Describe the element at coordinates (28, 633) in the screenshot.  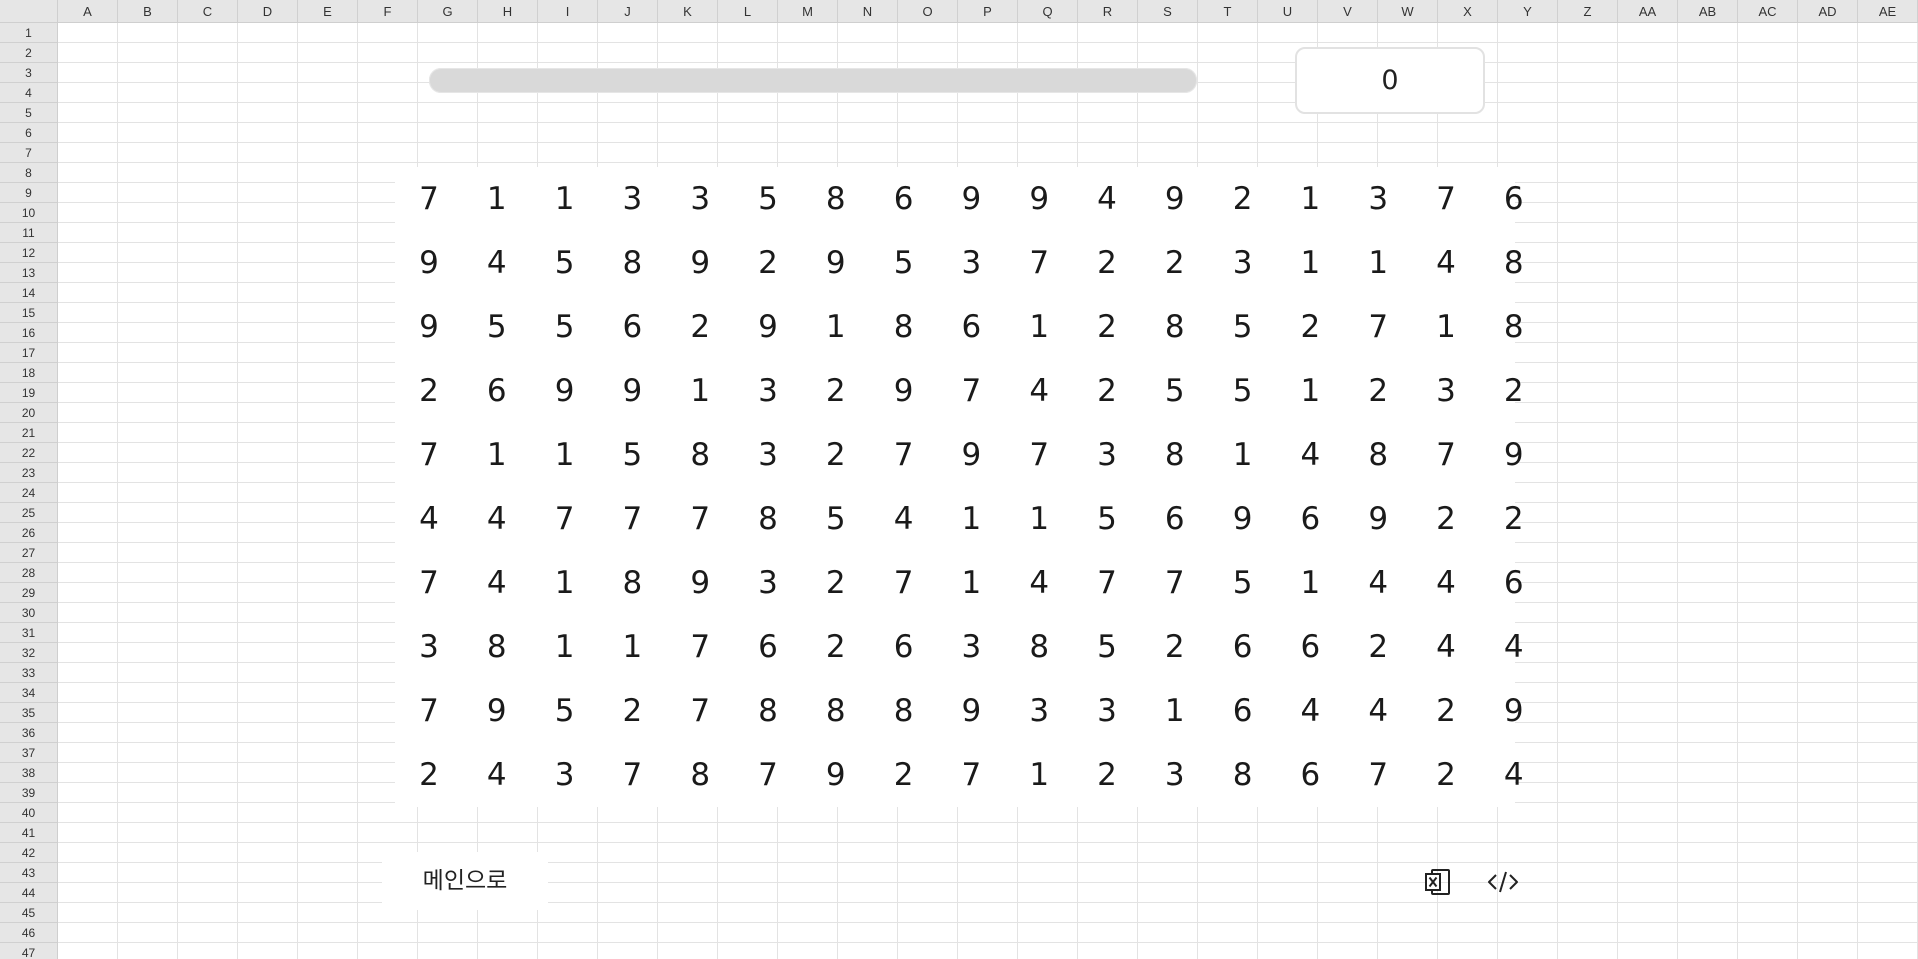
I see `row-header: 31` at that location.